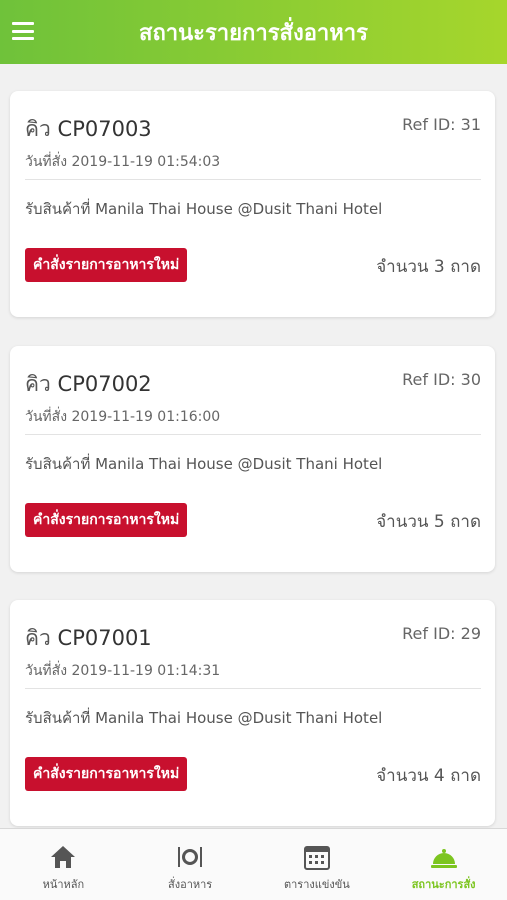 This screenshot has width=507, height=900. Describe the element at coordinates (190, 857) in the screenshot. I see `dining-icon` at that location.